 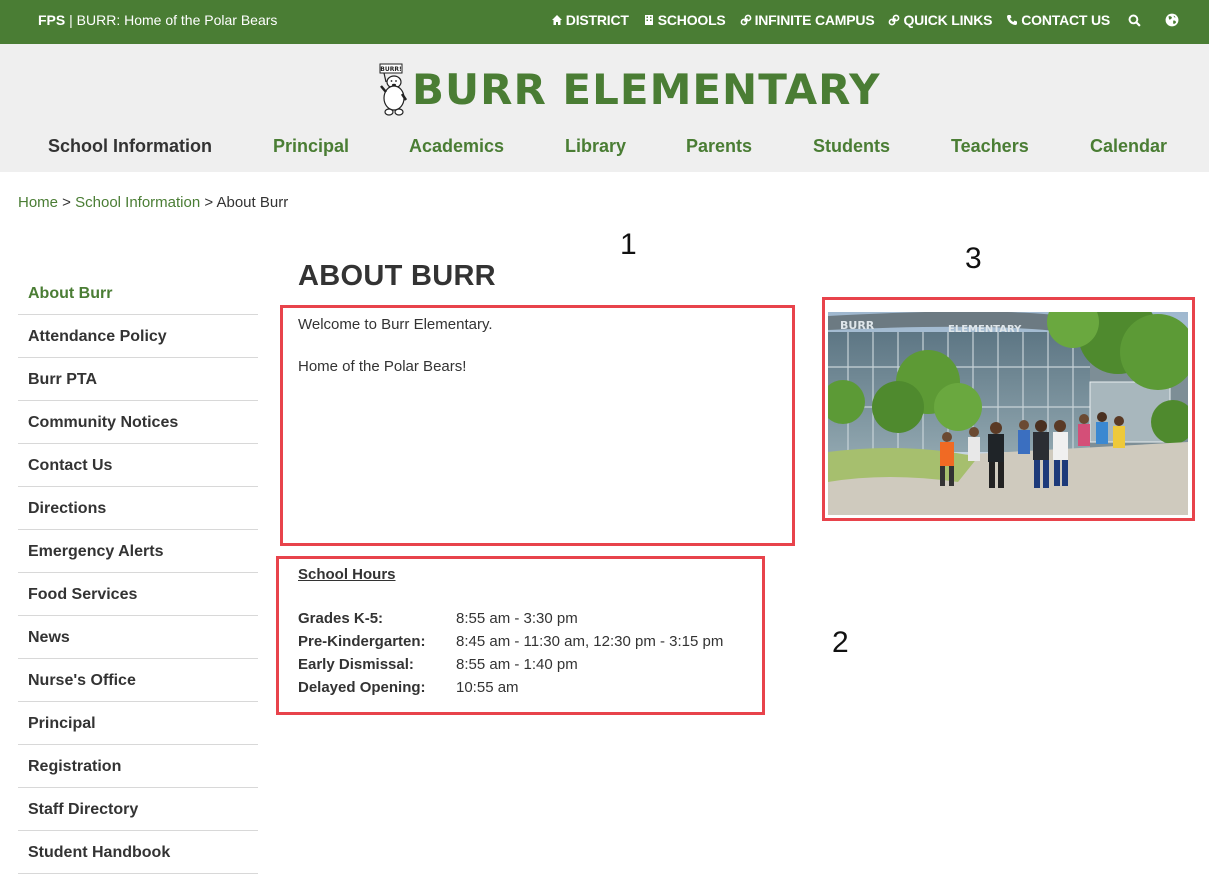 What do you see at coordinates (691, 20) in the screenshot?
I see `schools-link-label: SCHOOLS` at bounding box center [691, 20].